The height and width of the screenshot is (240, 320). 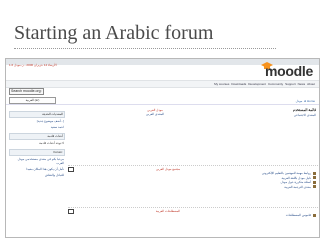 I want to click on title-divider, so click(x=145, y=48).